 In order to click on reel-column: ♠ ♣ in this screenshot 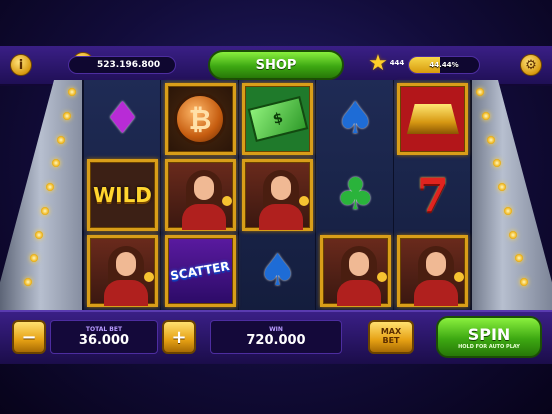, I will do `click(355, 195)`.